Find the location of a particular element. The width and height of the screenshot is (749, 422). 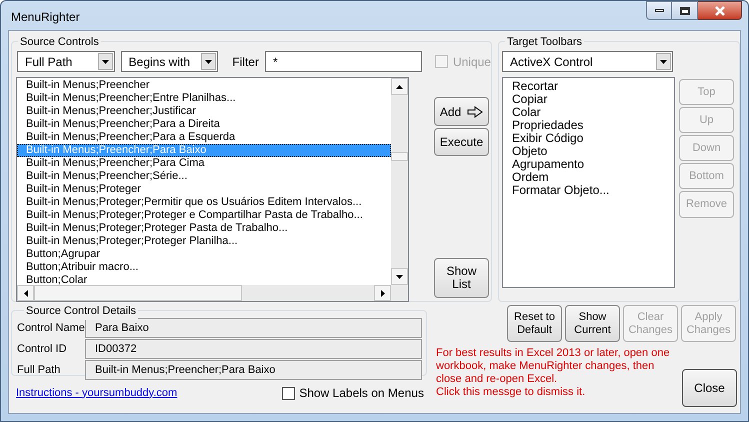

toolbar-dropdown: ActiveX Control is located at coordinates (587, 61).